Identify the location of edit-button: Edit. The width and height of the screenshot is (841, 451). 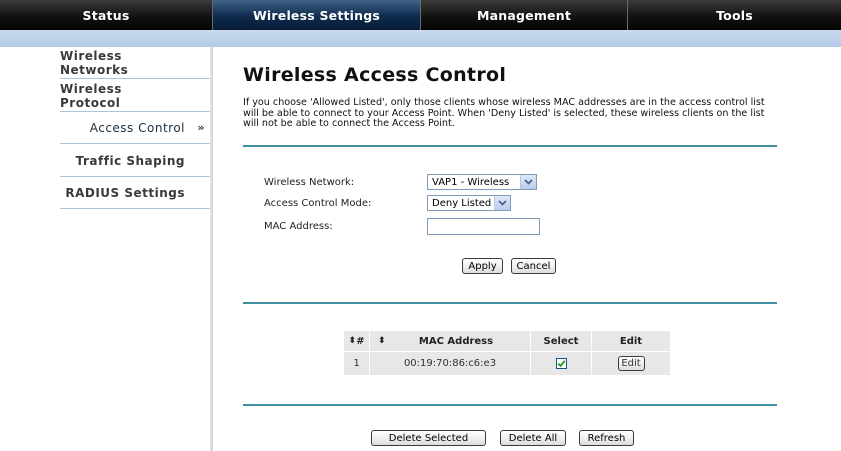
(631, 363).